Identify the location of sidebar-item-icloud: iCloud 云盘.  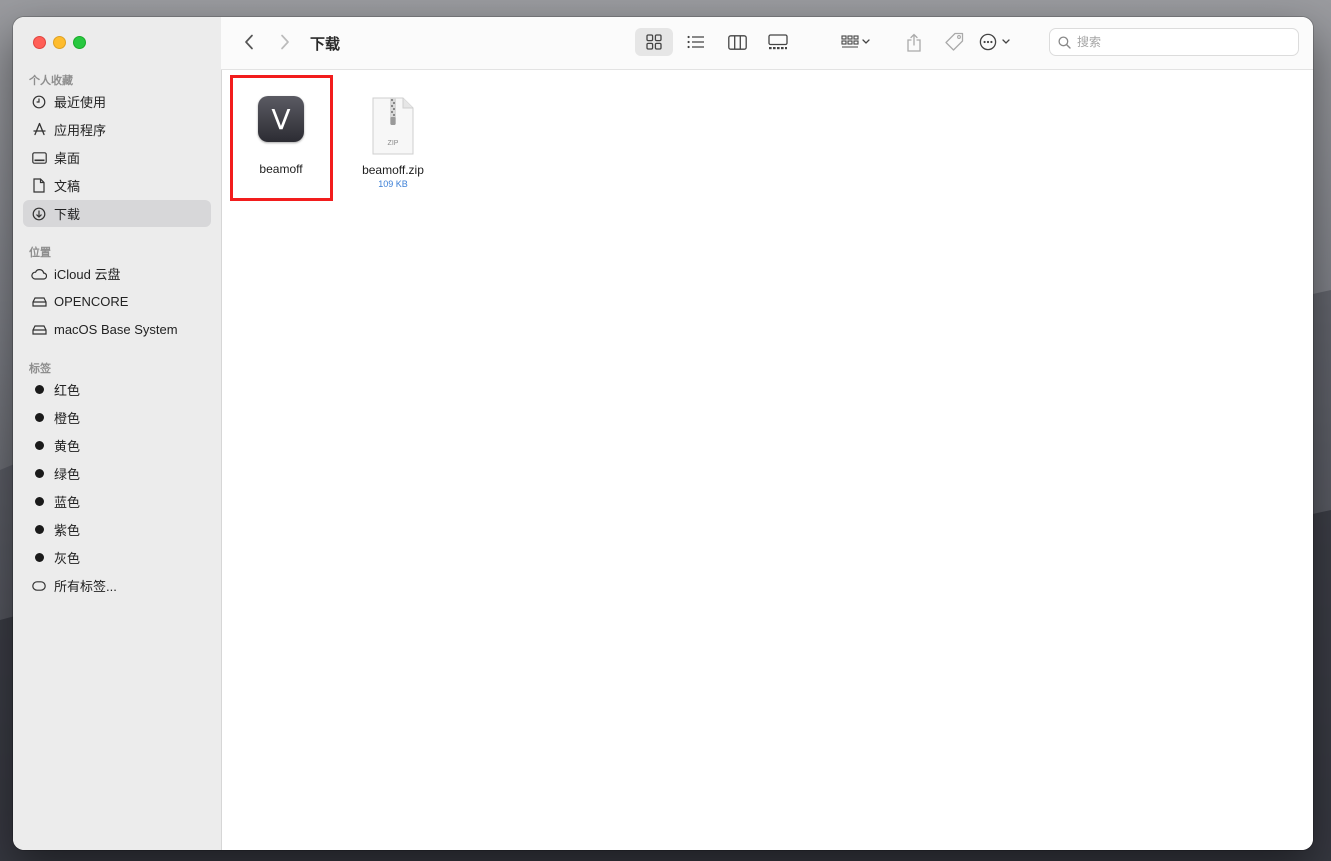
(117, 273).